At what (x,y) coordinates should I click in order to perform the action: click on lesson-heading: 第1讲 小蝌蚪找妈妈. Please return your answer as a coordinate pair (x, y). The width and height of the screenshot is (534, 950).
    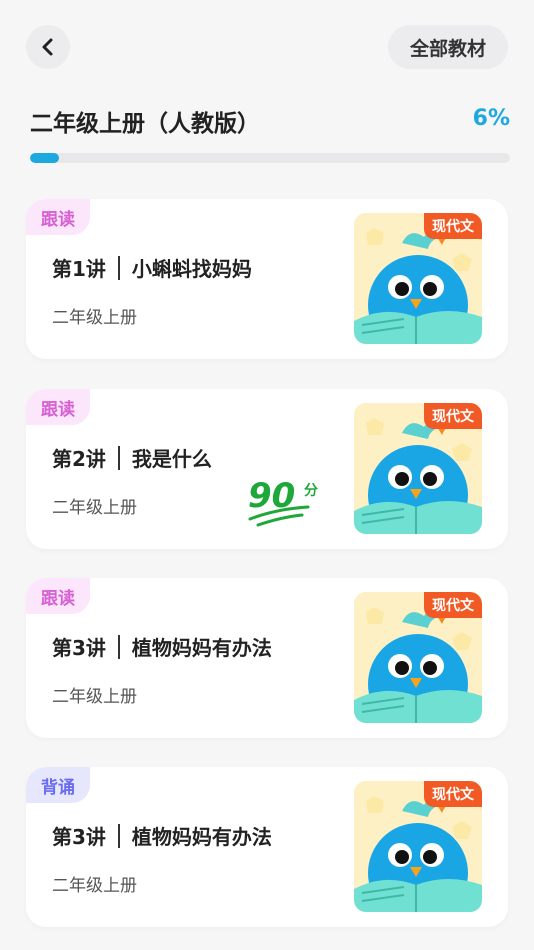
    Looking at the image, I should click on (152, 267).